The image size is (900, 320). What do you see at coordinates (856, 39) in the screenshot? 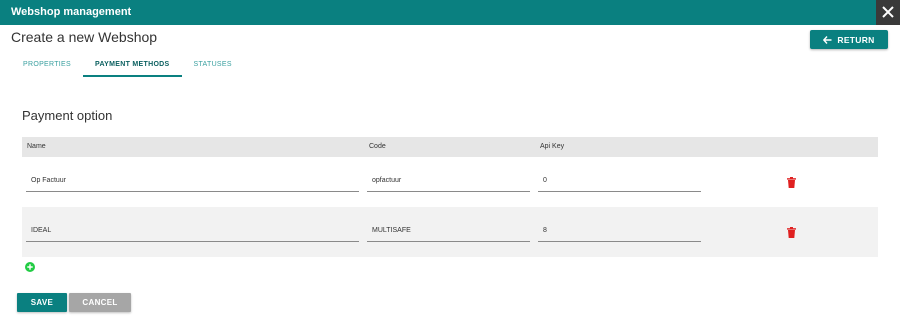
I see `return-label: RETURN` at bounding box center [856, 39].